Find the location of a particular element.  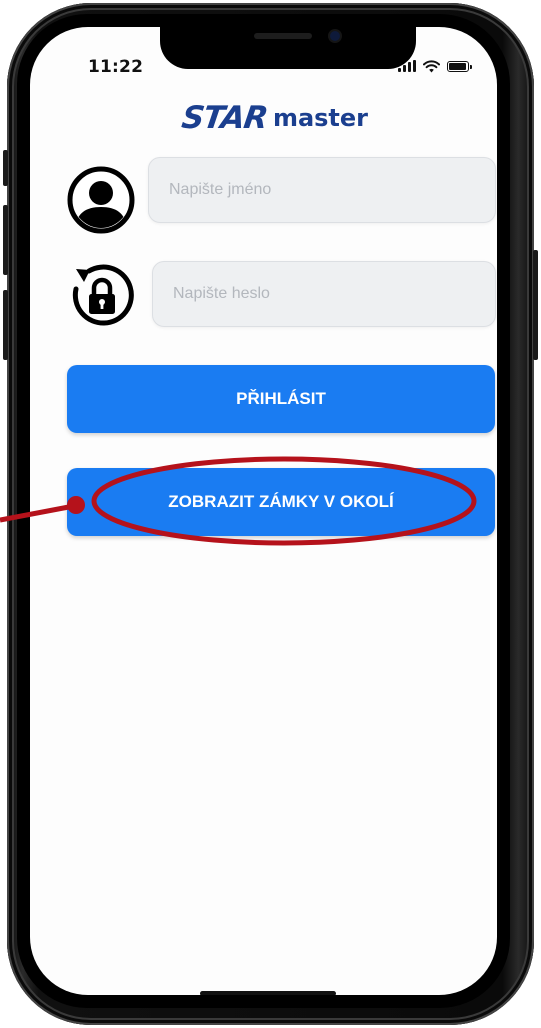

show-nearby-locks-button: ZOBRAZIT ZÁMKY V OKOLÍ is located at coordinates (281, 502).